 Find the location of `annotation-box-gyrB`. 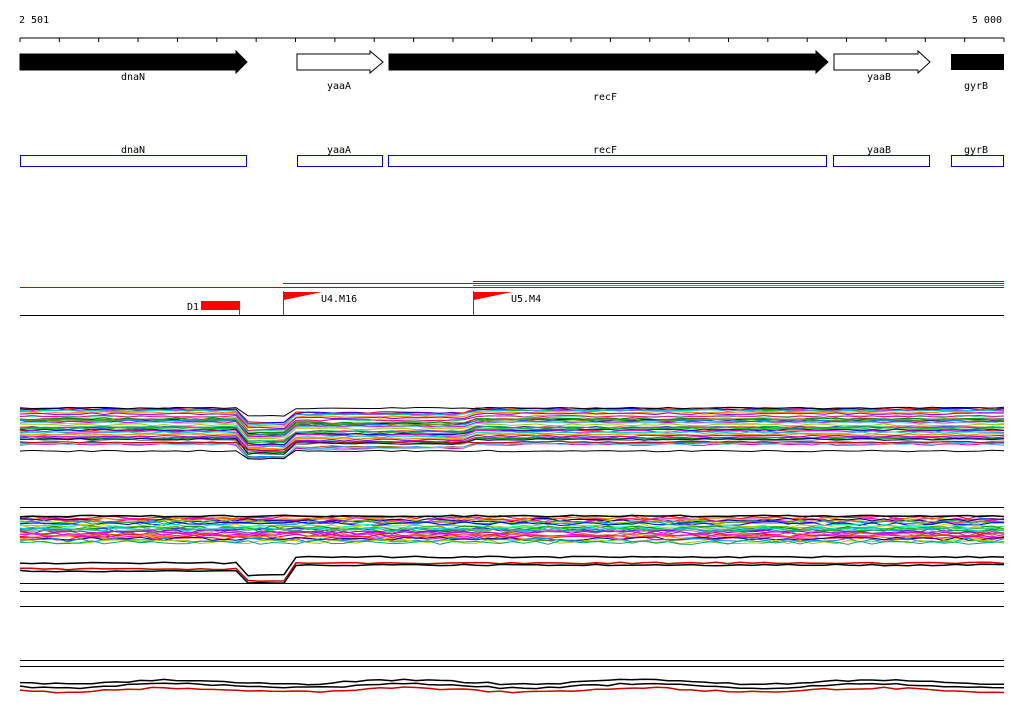

annotation-box-gyrB is located at coordinates (977, 161).